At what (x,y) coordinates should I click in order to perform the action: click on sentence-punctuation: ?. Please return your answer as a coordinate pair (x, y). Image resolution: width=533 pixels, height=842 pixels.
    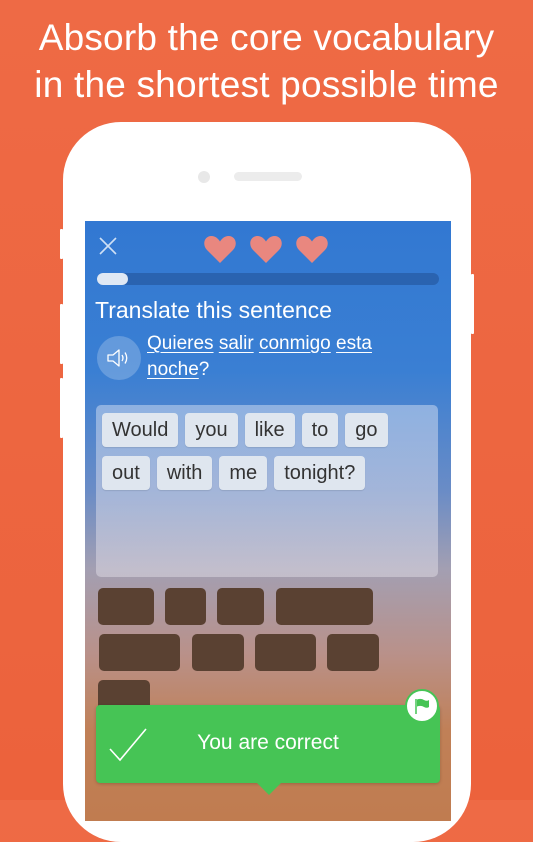
    Looking at the image, I should click on (204, 369).